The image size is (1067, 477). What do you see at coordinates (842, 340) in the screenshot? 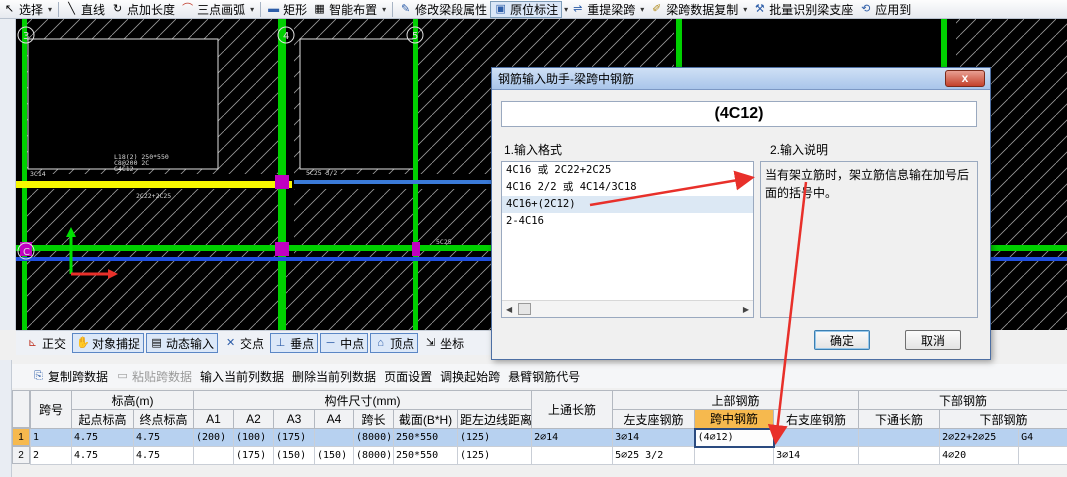
I see `ok-button: 确定` at bounding box center [842, 340].